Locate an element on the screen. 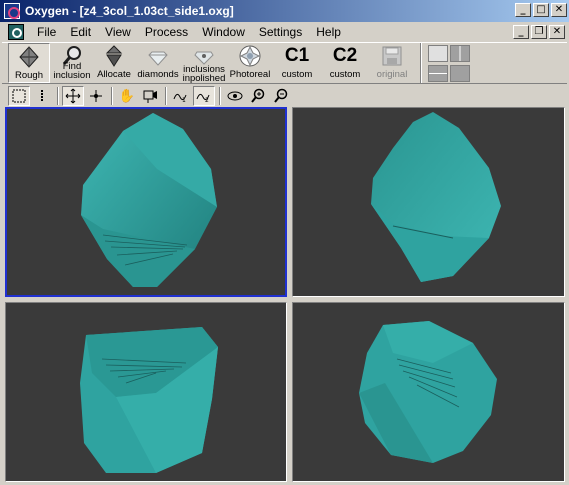 The image size is (569, 485). diamonds-label: diamonds is located at coordinates (158, 74).